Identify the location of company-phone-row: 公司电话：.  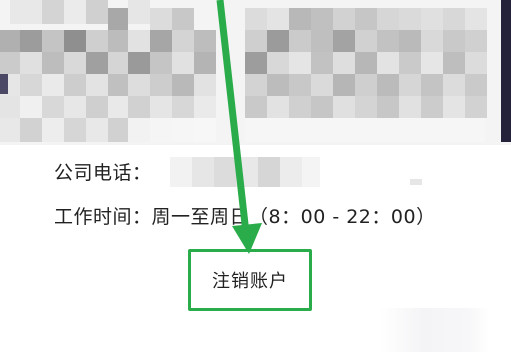
(103, 171).